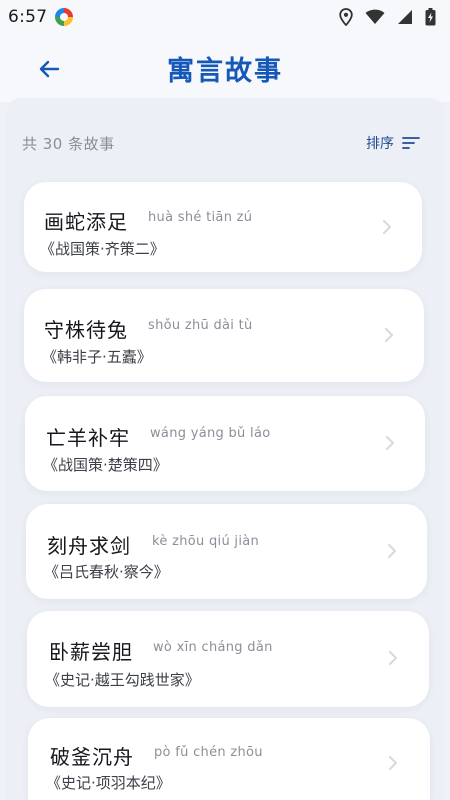 The width and height of the screenshot is (450, 800). I want to click on story-title: 画蛇添足, so click(86, 222).